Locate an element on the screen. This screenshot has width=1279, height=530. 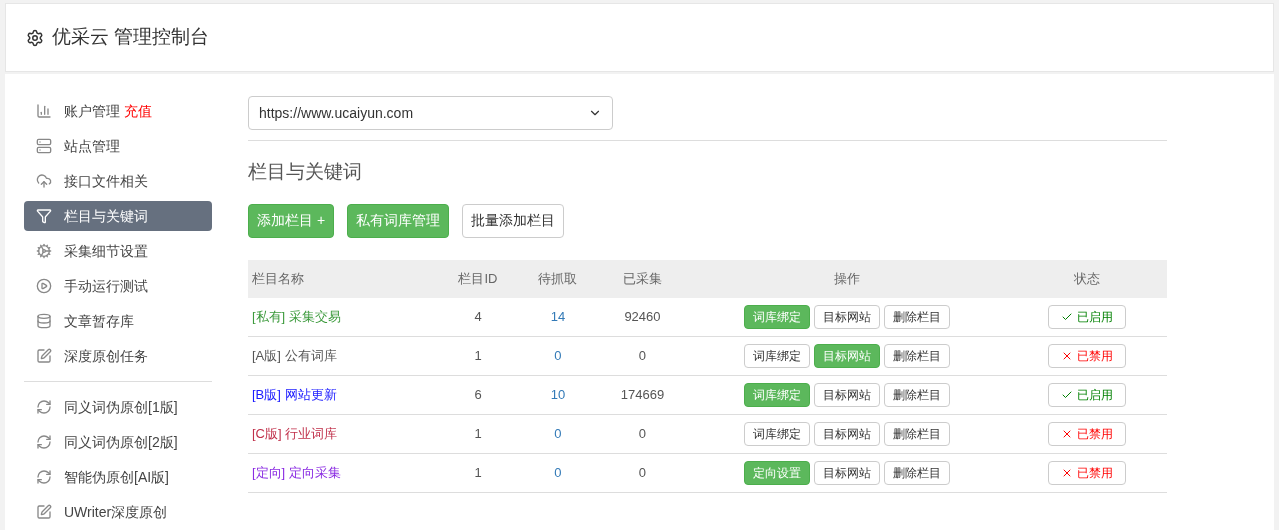
column-name: [C版] 行业词库 is located at coordinates (295, 434).